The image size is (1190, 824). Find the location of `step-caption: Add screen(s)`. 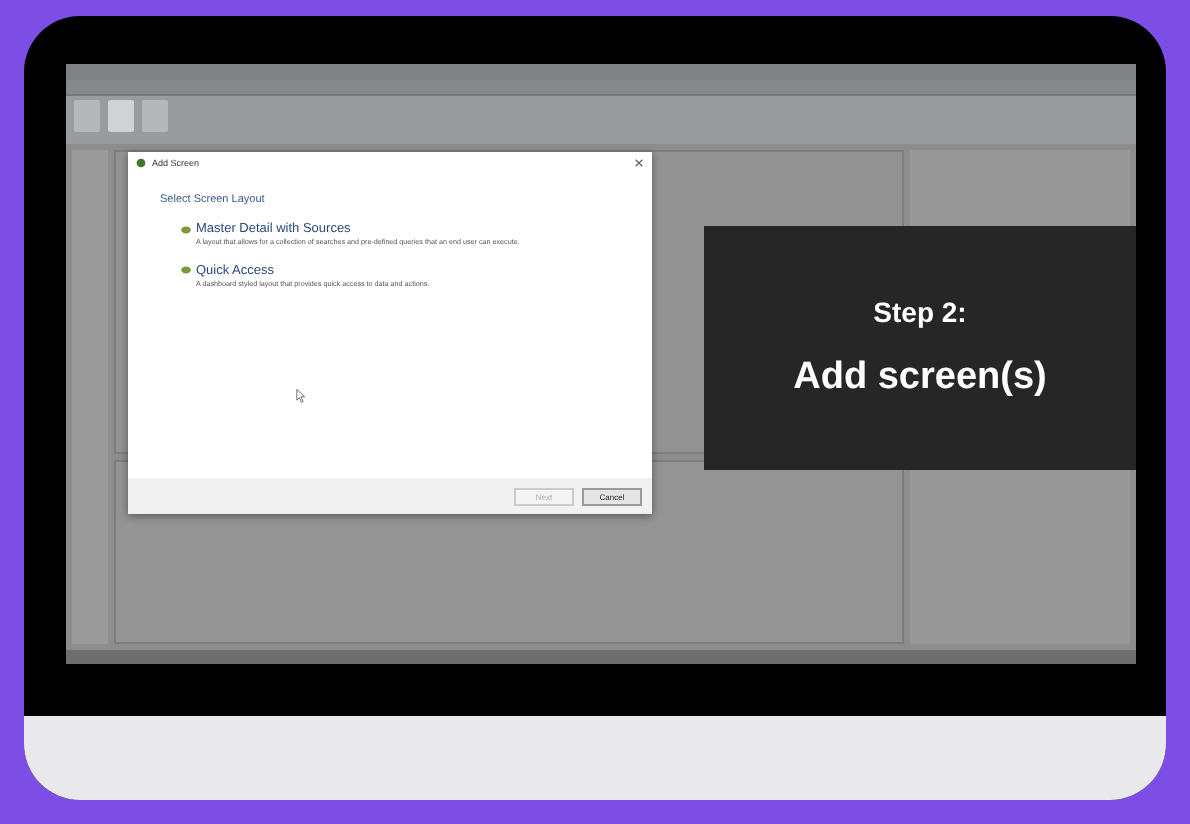

step-caption: Add screen(s) is located at coordinates (920, 378).